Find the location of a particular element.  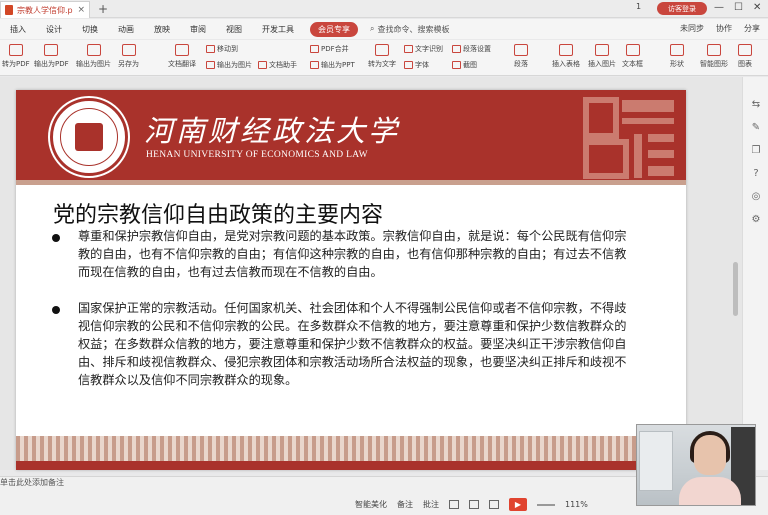

menu-transition: 切换 is located at coordinates (90, 29).